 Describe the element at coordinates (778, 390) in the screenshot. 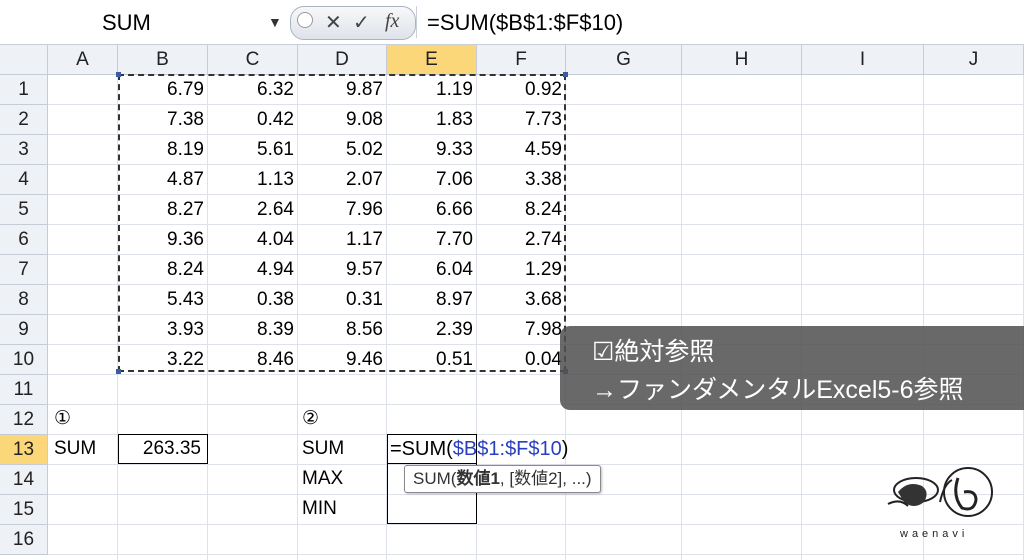

I see `overlay-line-2: →ファンダメンタルExcel5-6参照` at that location.